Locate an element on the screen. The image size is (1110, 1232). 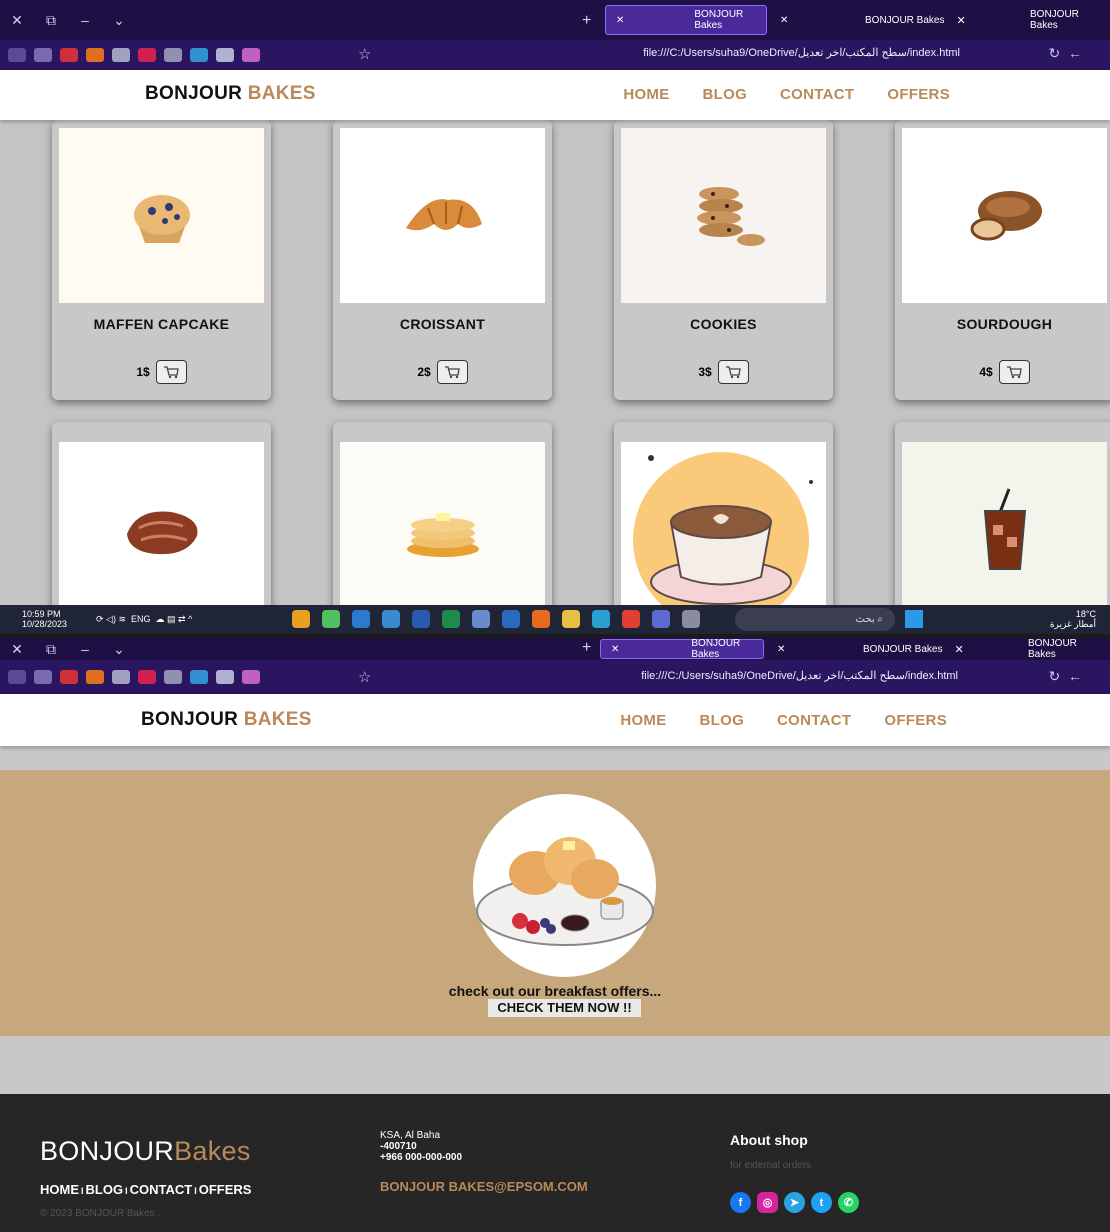
folder-icon is located at coordinates (571, 619).